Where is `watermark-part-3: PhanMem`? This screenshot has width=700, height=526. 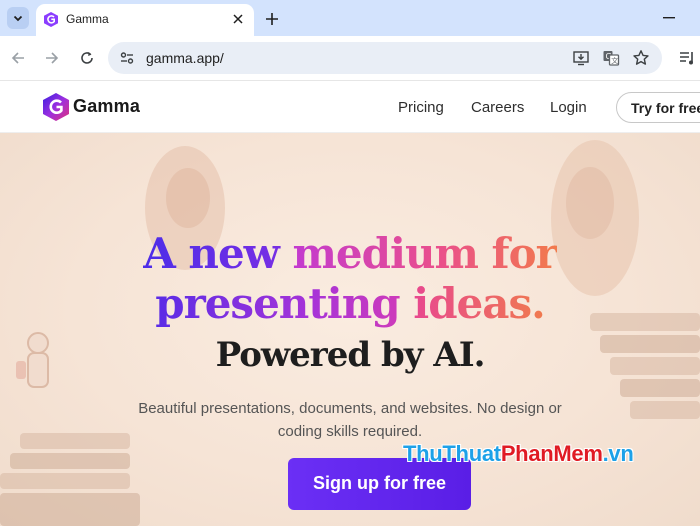 watermark-part-3: PhanMem is located at coordinates (551, 453).